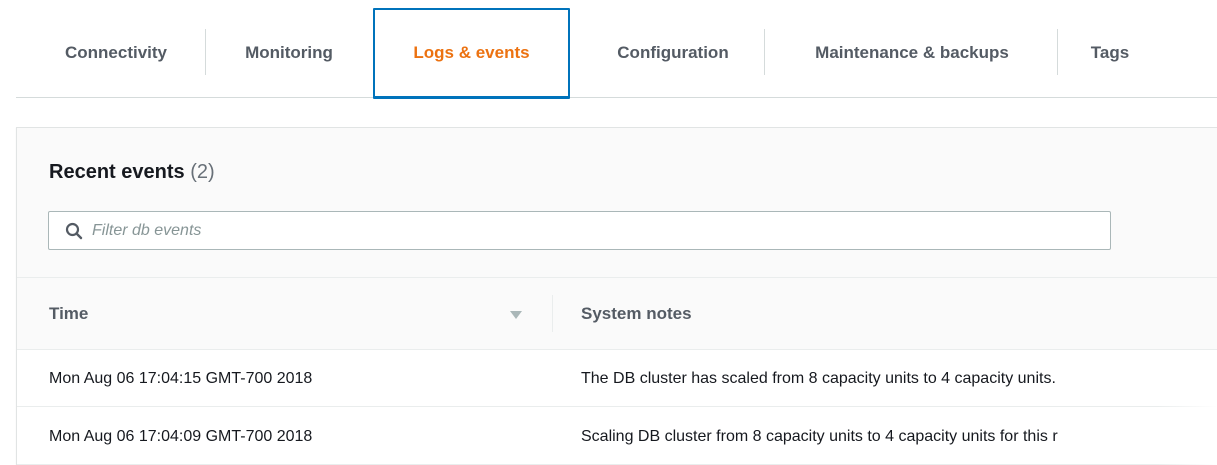  I want to click on column-header-time: Time, so click(68, 314).